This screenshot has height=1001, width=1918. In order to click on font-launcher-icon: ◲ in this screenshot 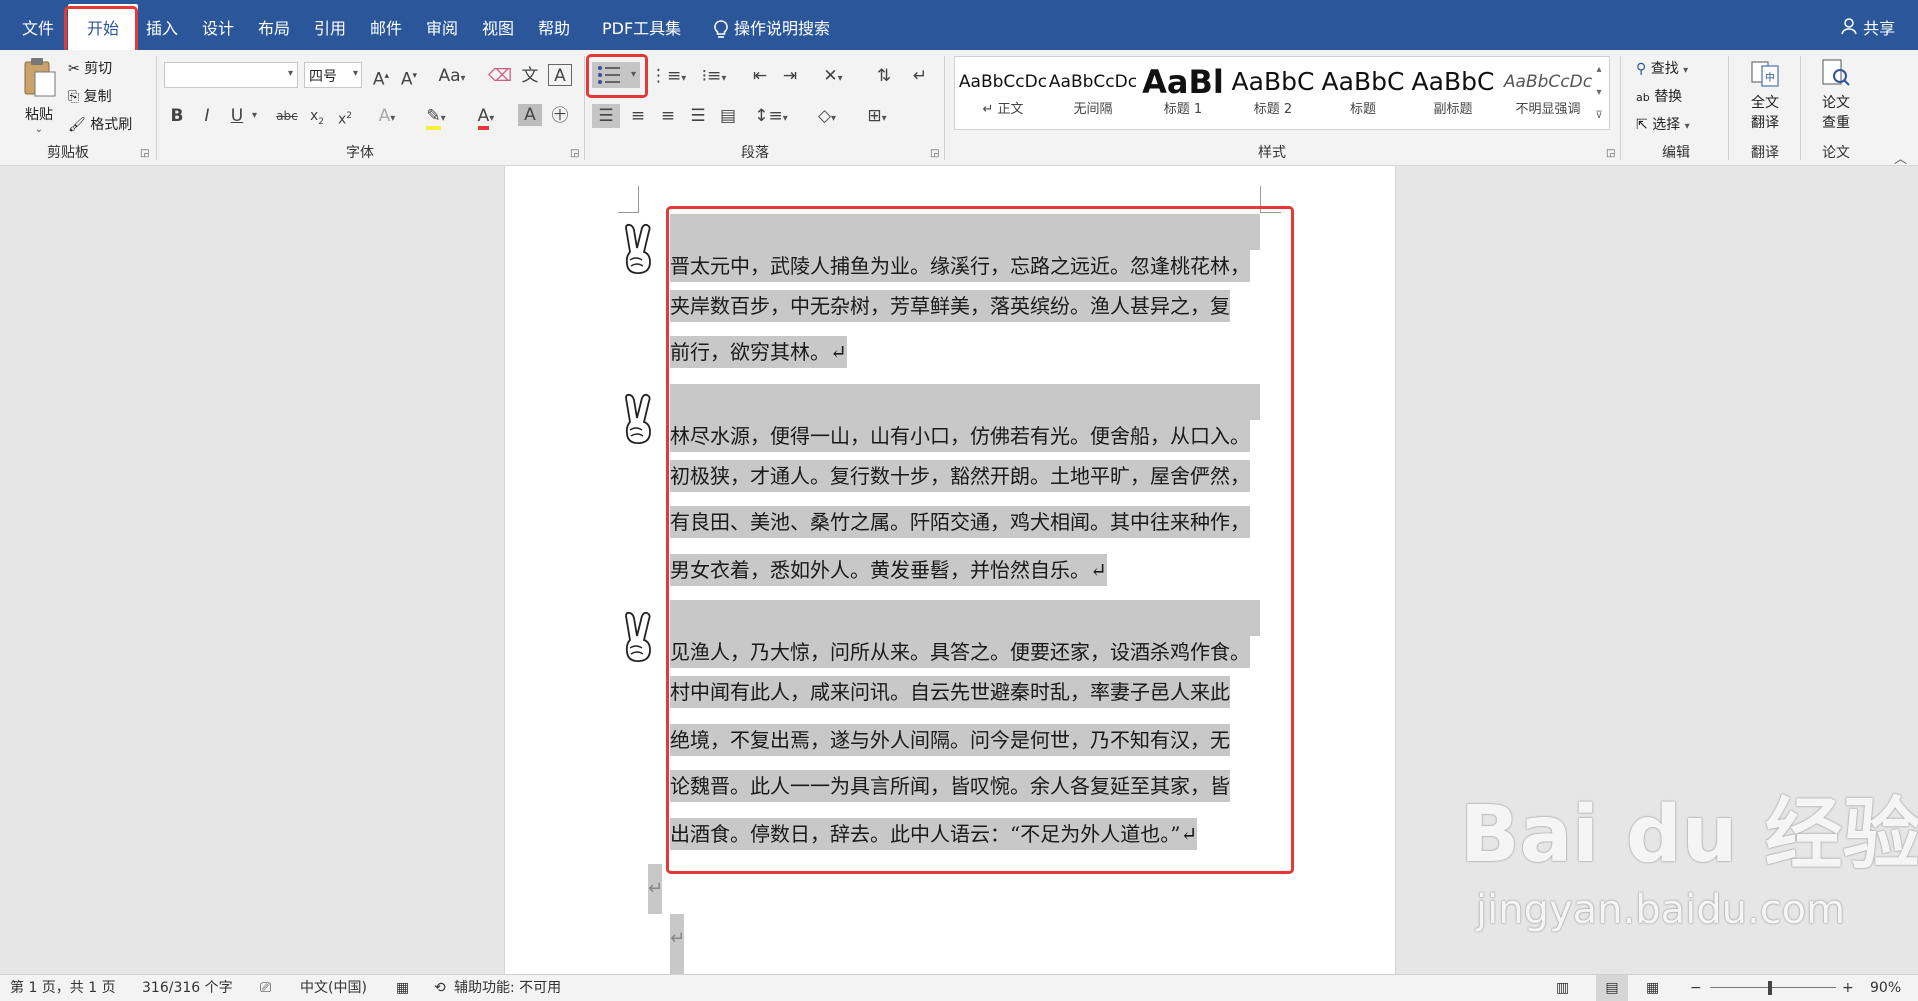, I will do `click(574, 153)`.